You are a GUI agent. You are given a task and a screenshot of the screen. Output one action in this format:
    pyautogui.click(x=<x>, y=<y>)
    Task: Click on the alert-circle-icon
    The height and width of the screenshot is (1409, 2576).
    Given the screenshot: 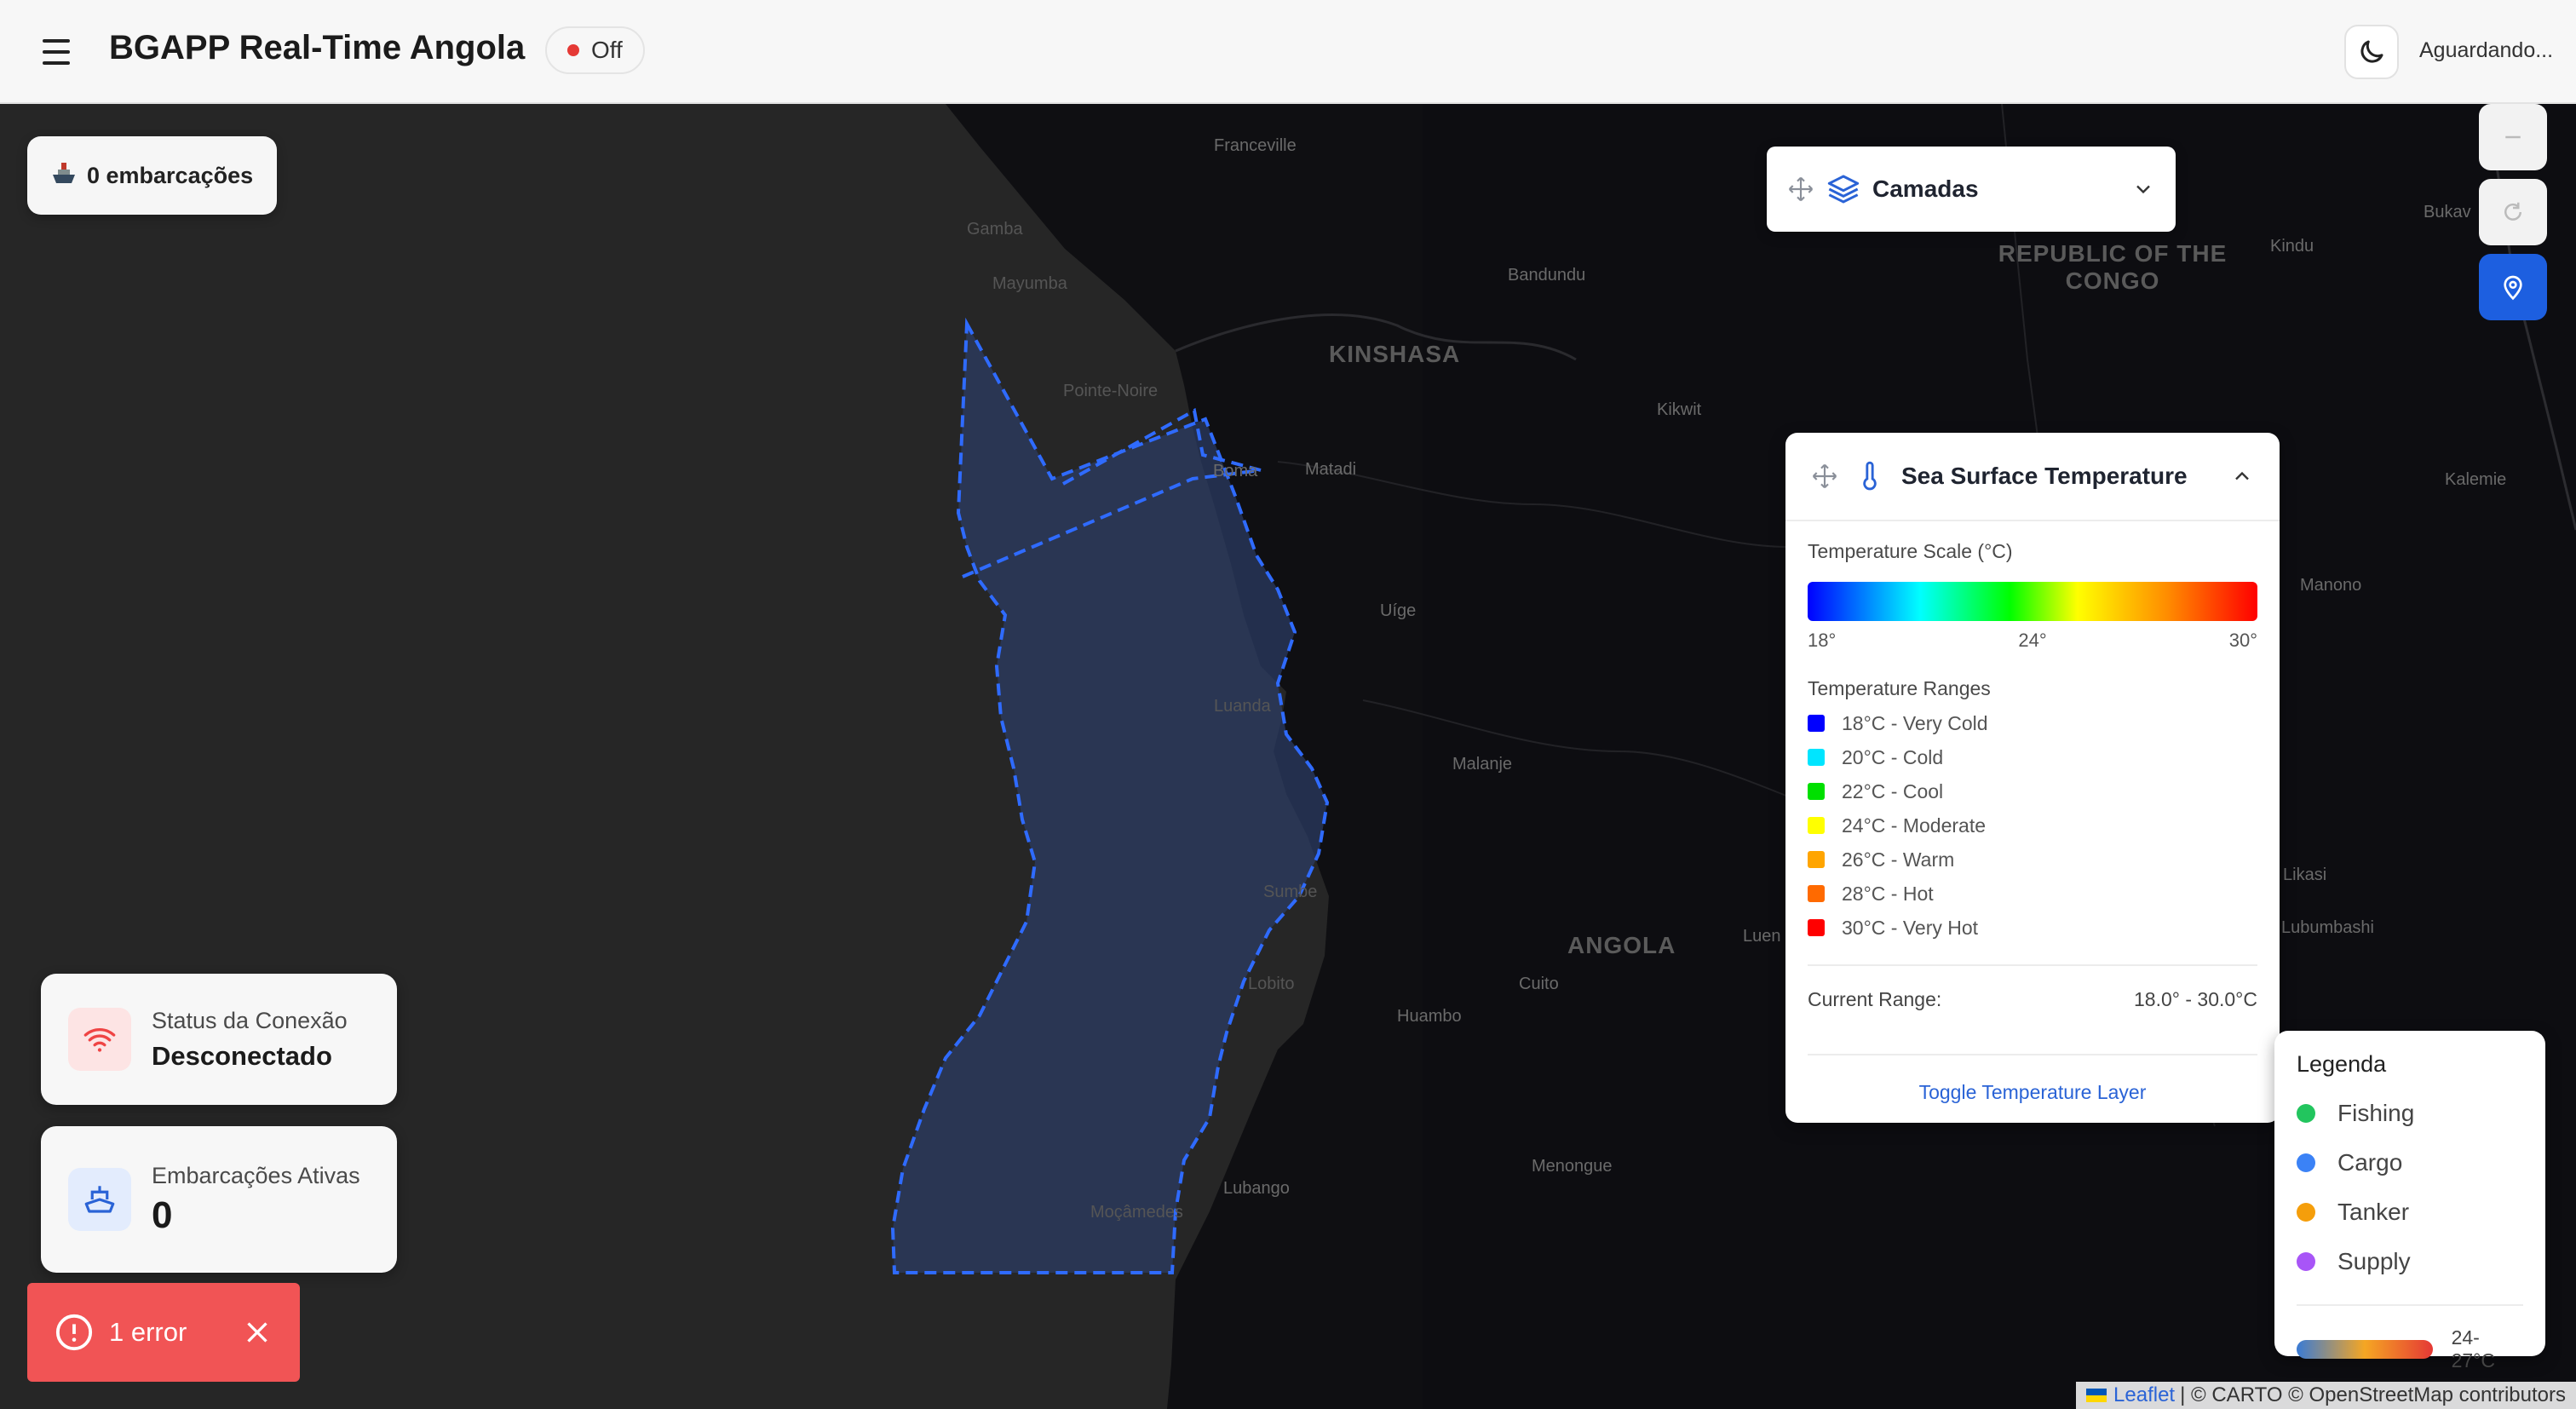 What is the action you would take?
    pyautogui.click(x=74, y=1332)
    